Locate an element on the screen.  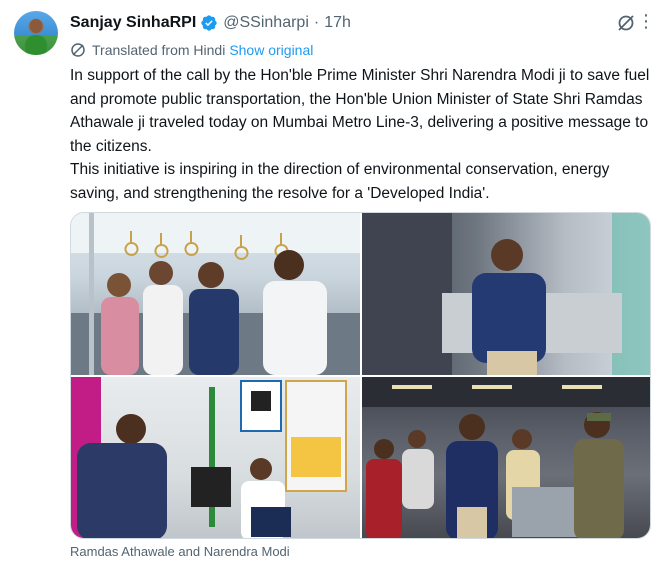
translate-icon is located at coordinates (78, 50).